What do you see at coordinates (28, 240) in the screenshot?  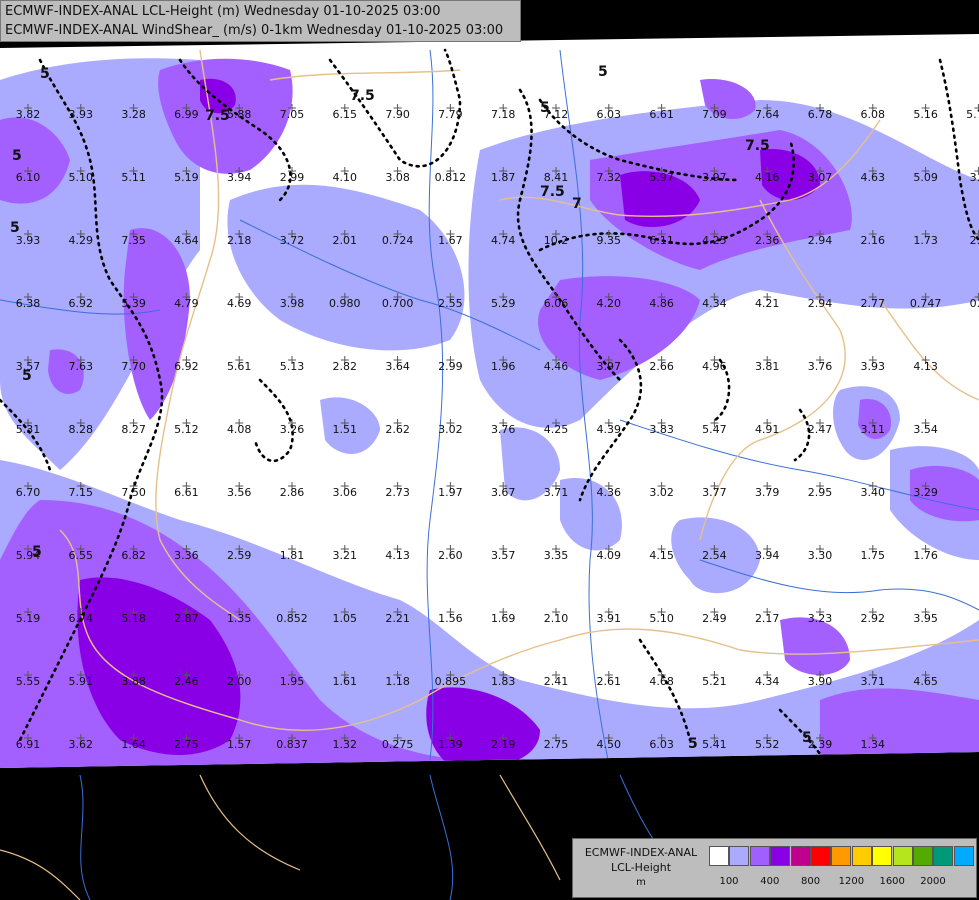 I see `station-value: 3.93` at bounding box center [28, 240].